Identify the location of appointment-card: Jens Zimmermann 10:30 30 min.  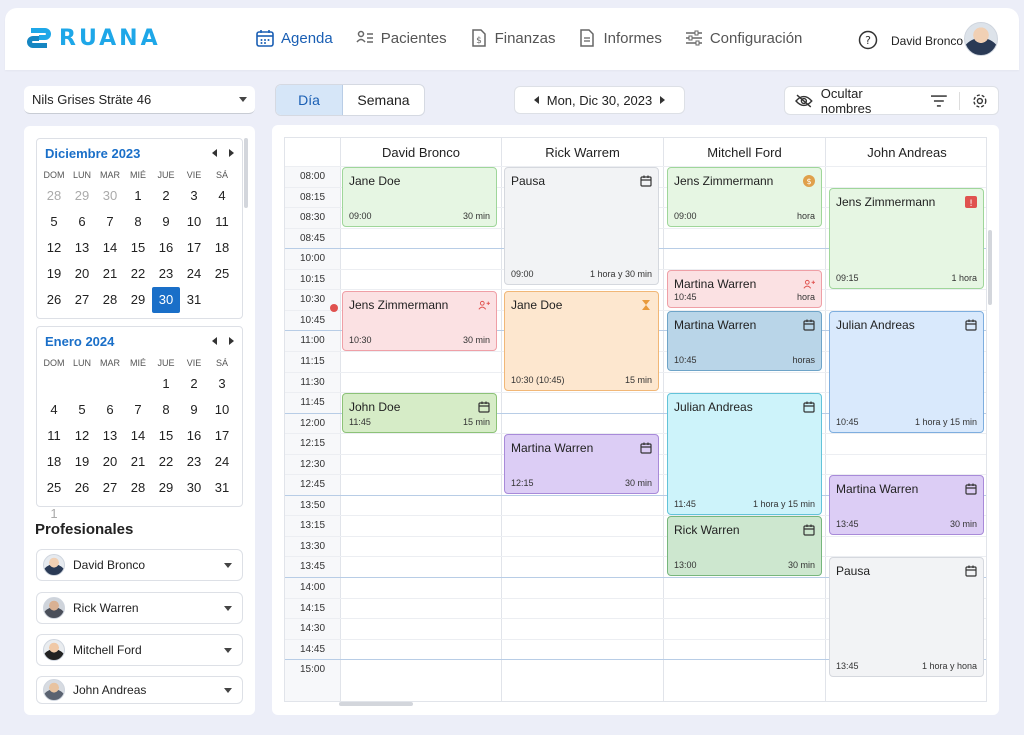
(419, 321).